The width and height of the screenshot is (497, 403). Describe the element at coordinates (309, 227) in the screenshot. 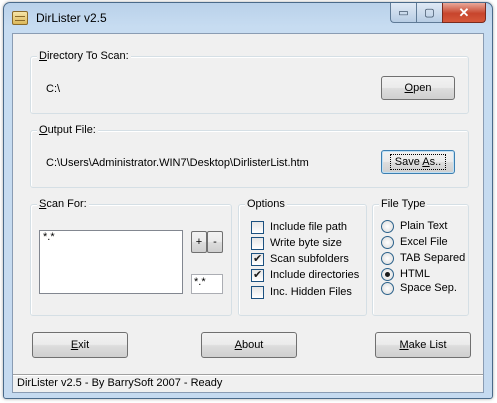

I see `option-label: Include file path` at that location.